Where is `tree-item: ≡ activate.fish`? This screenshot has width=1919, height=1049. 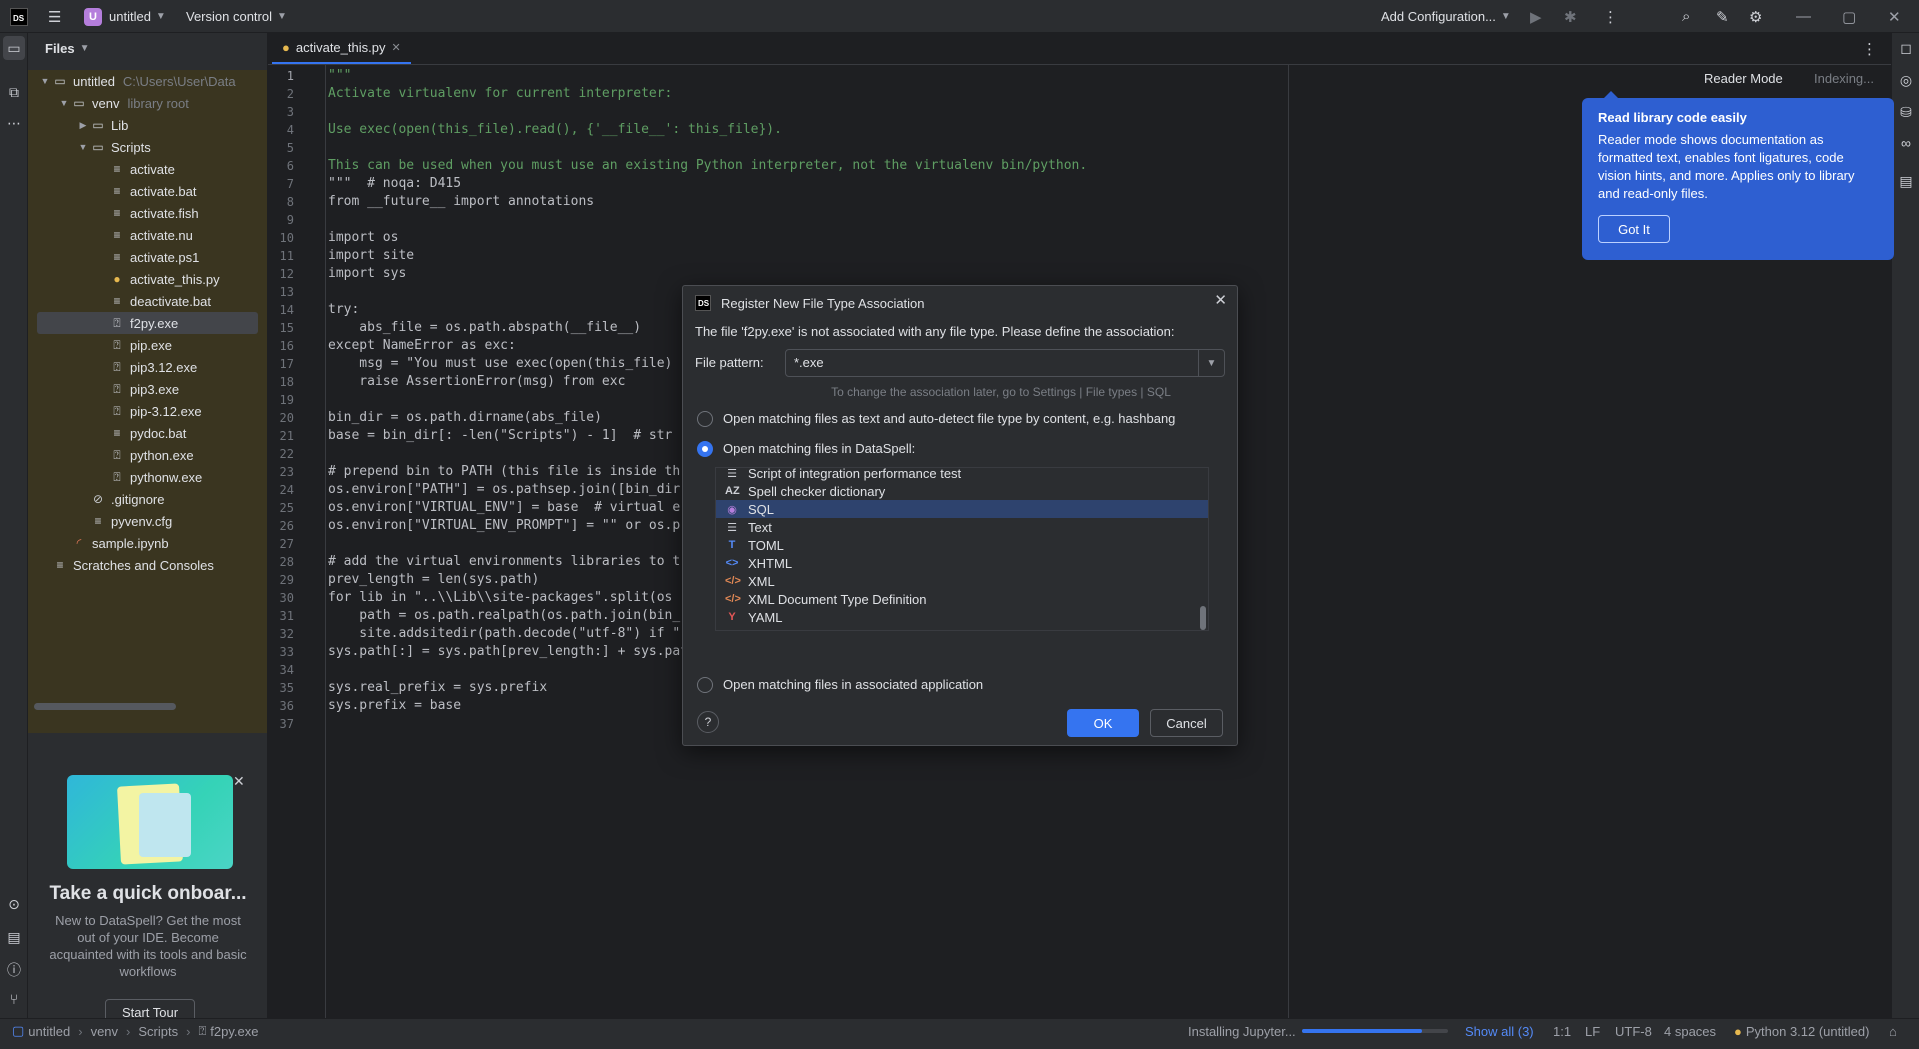 tree-item: ≡ activate.fish is located at coordinates (147, 213).